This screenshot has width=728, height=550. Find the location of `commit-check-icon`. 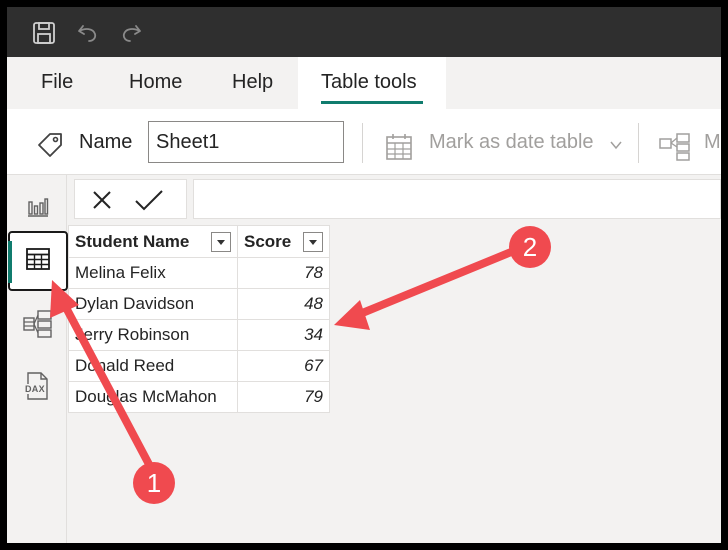

commit-check-icon is located at coordinates (149, 202).